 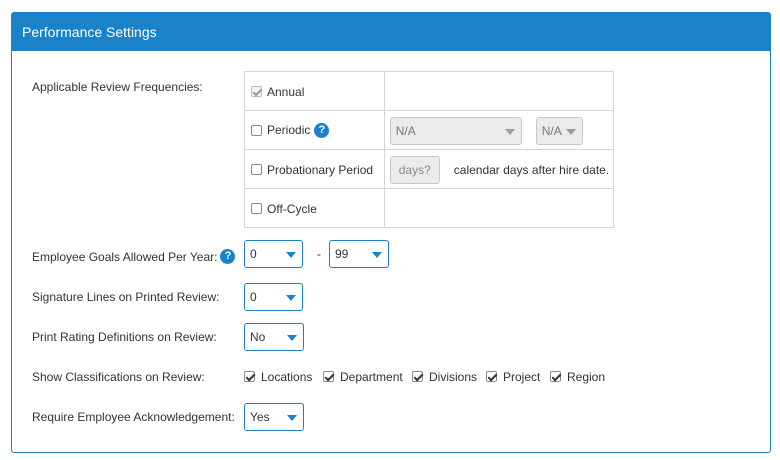 What do you see at coordinates (328, 377) in the screenshot?
I see `department-checkbox` at bounding box center [328, 377].